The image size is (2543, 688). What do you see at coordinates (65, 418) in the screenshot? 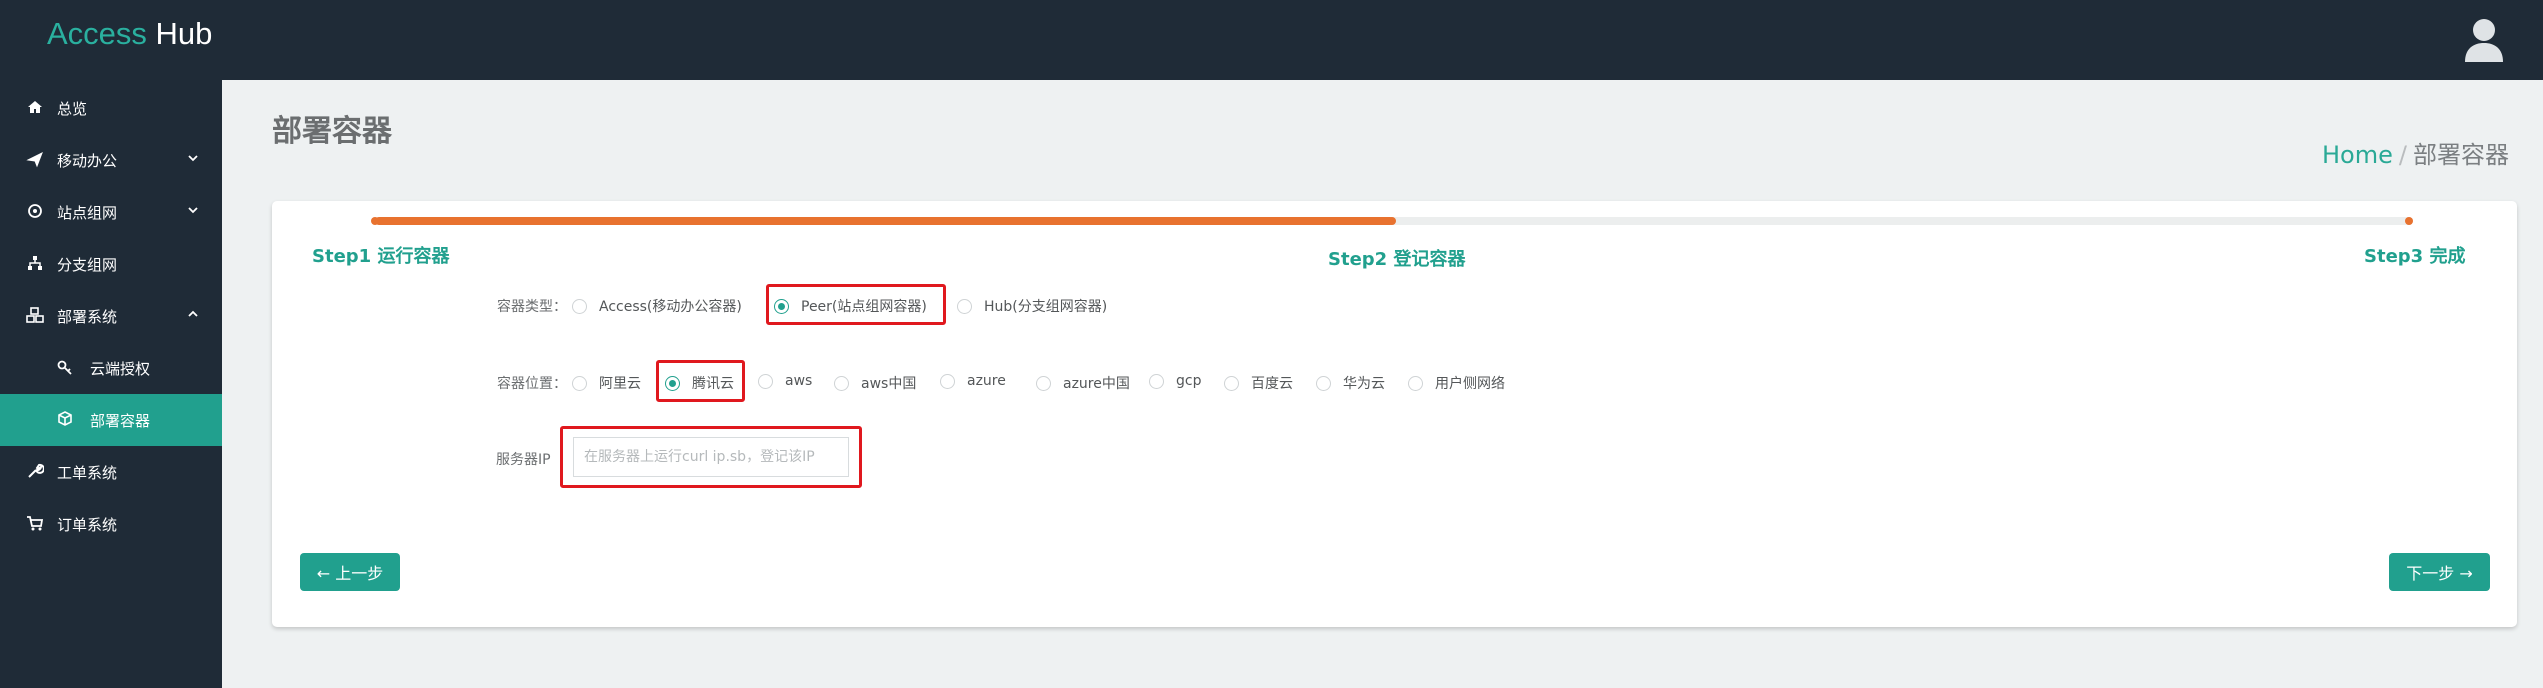
I see `cube-icon` at bounding box center [65, 418].